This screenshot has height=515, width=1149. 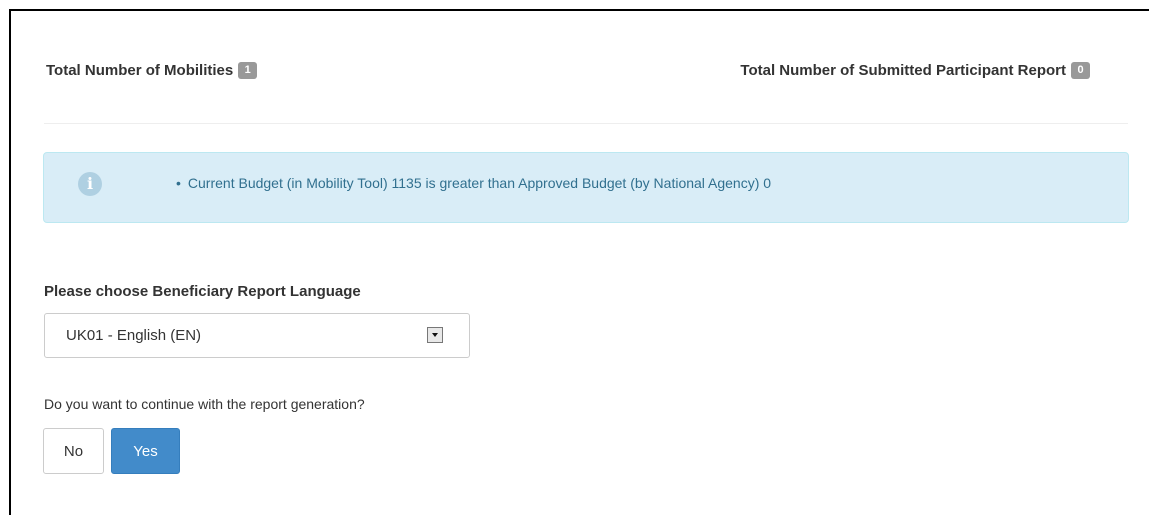 What do you see at coordinates (435, 335) in the screenshot?
I see `chevron-down-icon` at bounding box center [435, 335].